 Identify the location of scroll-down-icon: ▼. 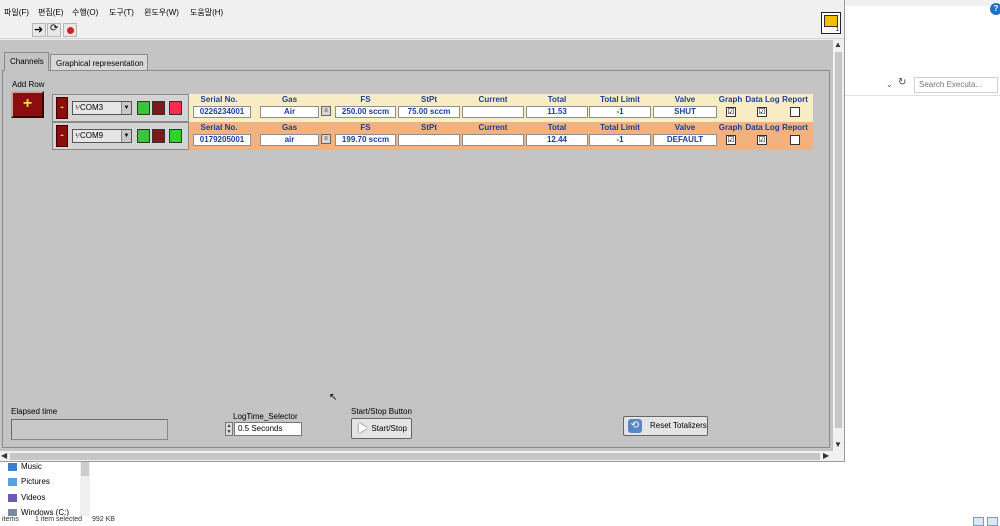
(838, 444).